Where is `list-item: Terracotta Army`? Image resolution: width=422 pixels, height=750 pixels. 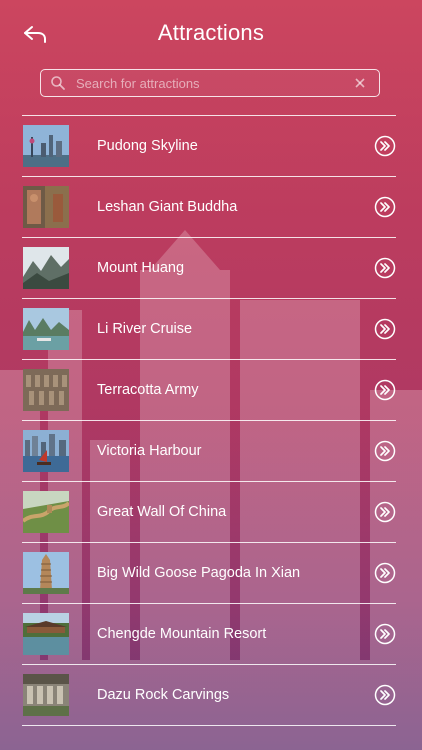 list-item: Terracotta Army is located at coordinates (209, 390).